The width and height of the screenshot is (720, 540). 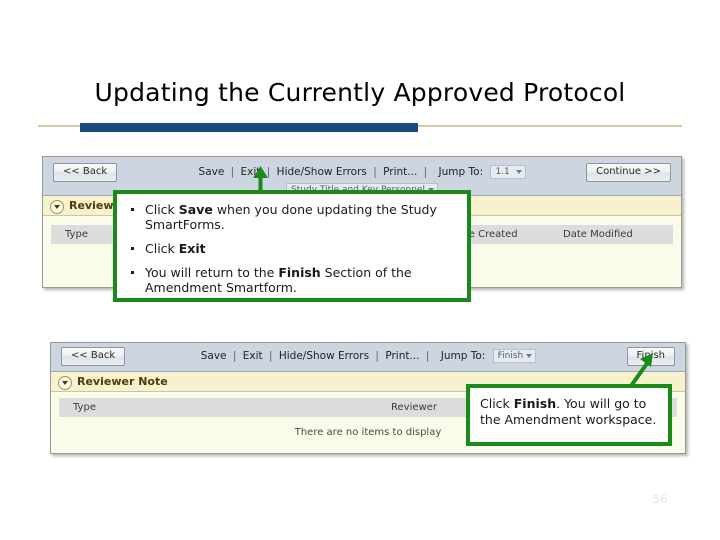 I want to click on column-header-date-modified: Date Modified, so click(x=598, y=234).